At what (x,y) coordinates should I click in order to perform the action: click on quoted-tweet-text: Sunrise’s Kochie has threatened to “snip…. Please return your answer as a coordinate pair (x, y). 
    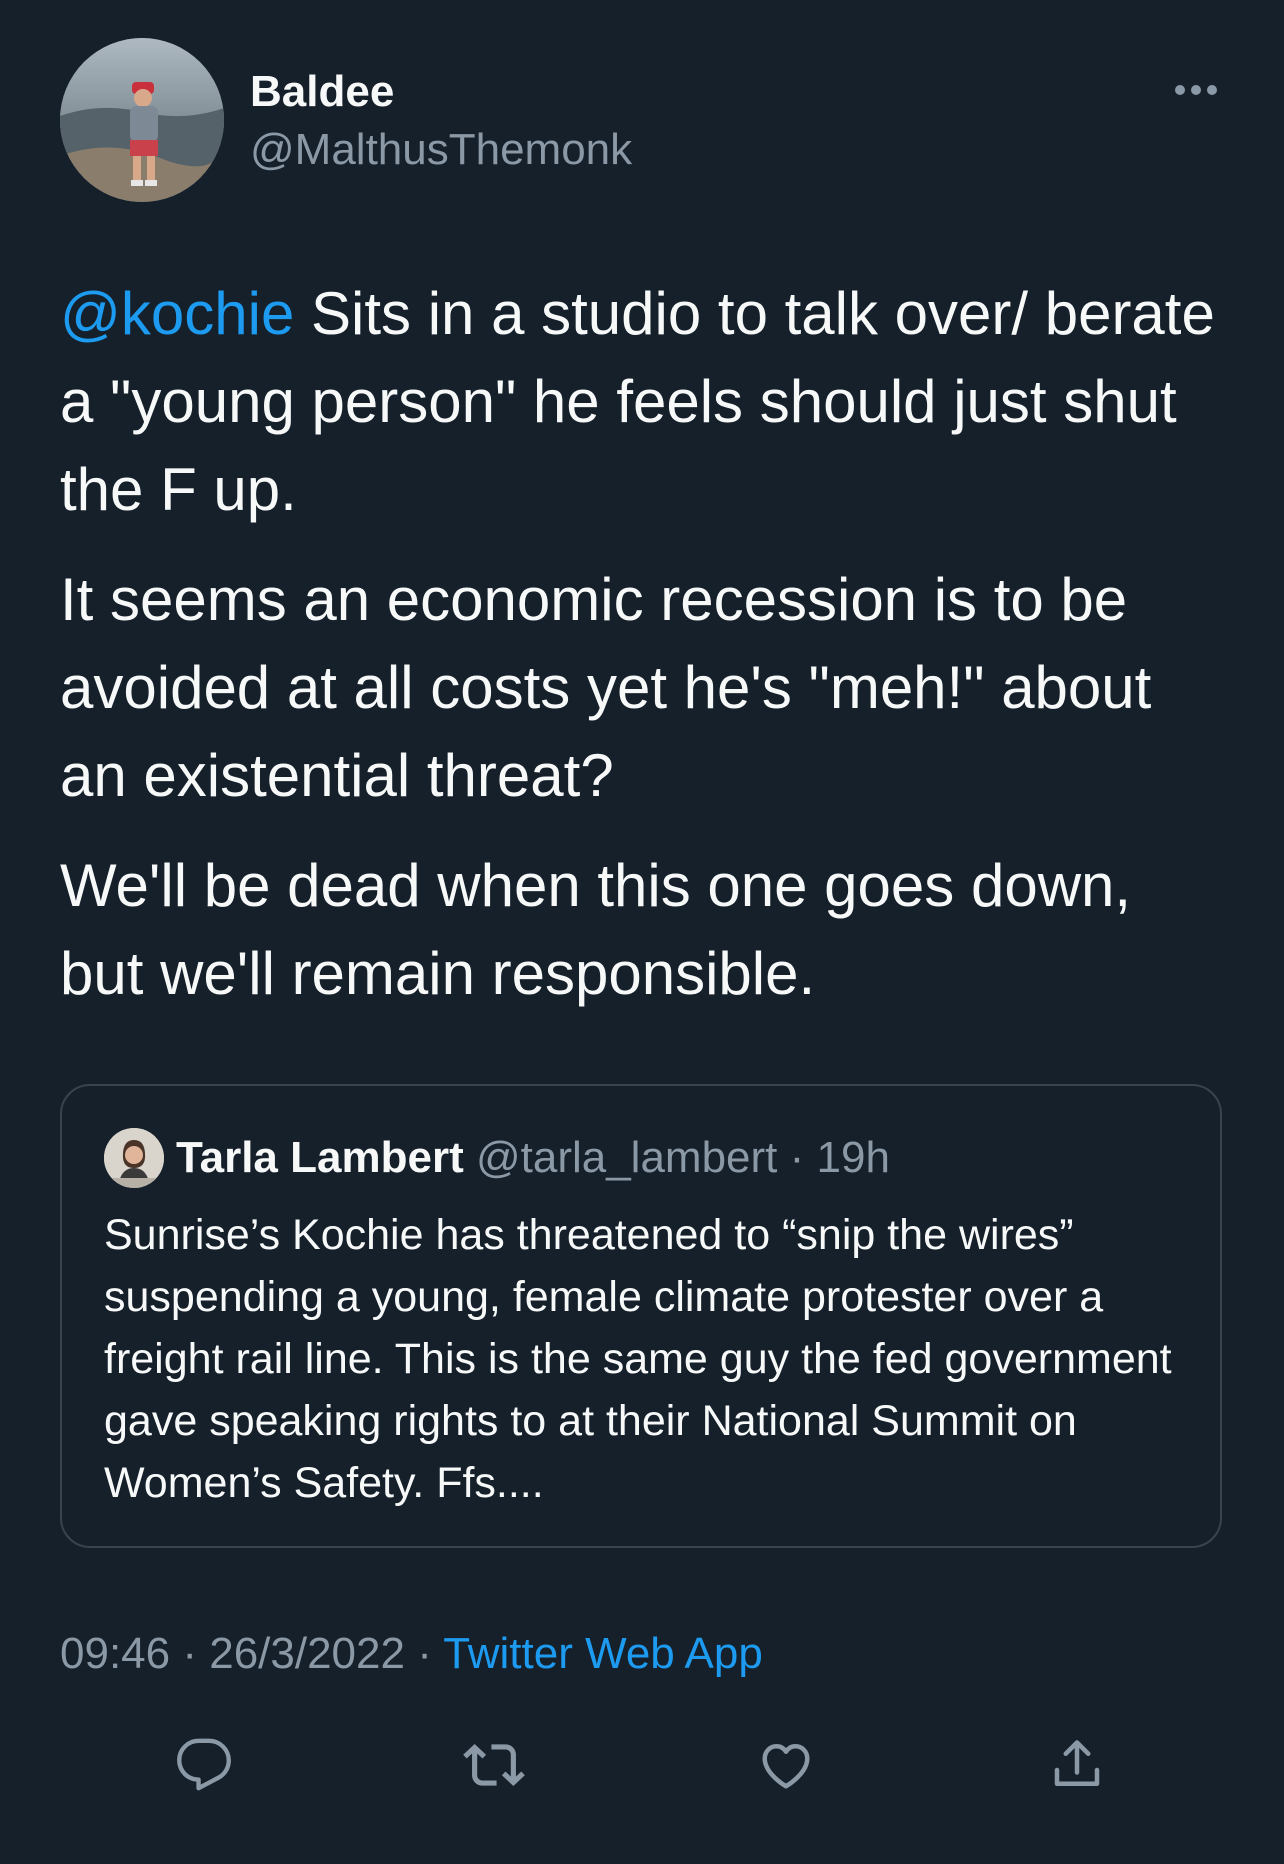
    Looking at the image, I should click on (638, 1359).